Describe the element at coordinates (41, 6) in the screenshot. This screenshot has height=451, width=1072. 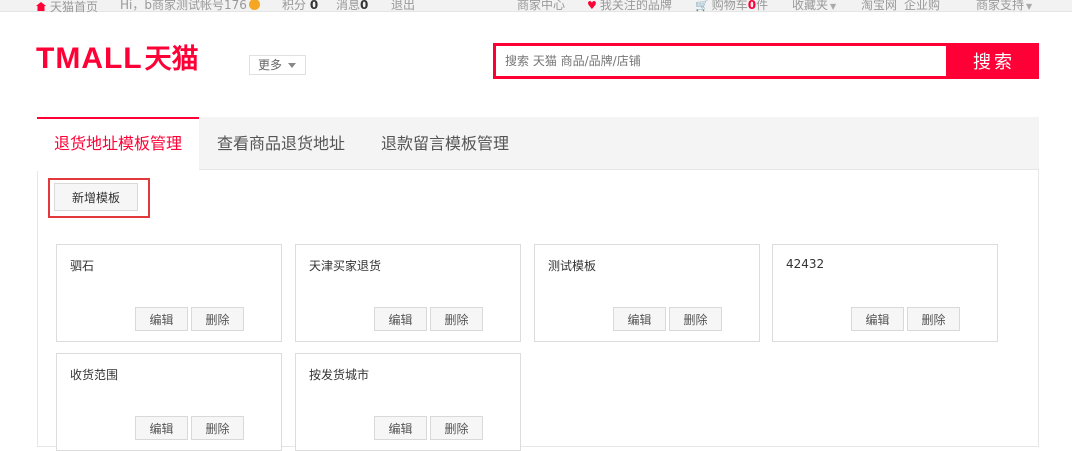
I see `home-icon` at that location.